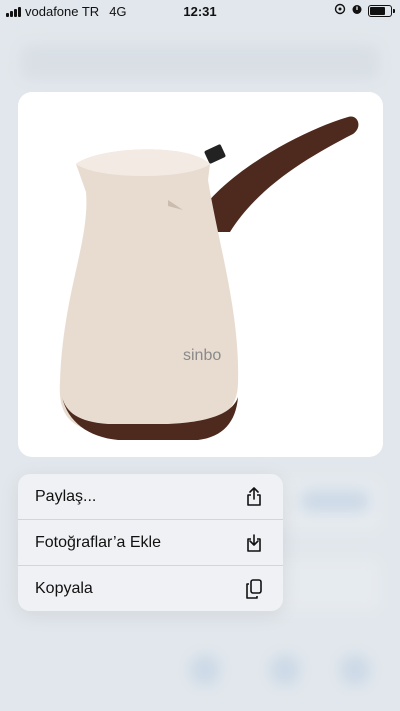 This screenshot has height=711, width=400. What do you see at coordinates (340, 10) in the screenshot?
I see `location-icon` at bounding box center [340, 10].